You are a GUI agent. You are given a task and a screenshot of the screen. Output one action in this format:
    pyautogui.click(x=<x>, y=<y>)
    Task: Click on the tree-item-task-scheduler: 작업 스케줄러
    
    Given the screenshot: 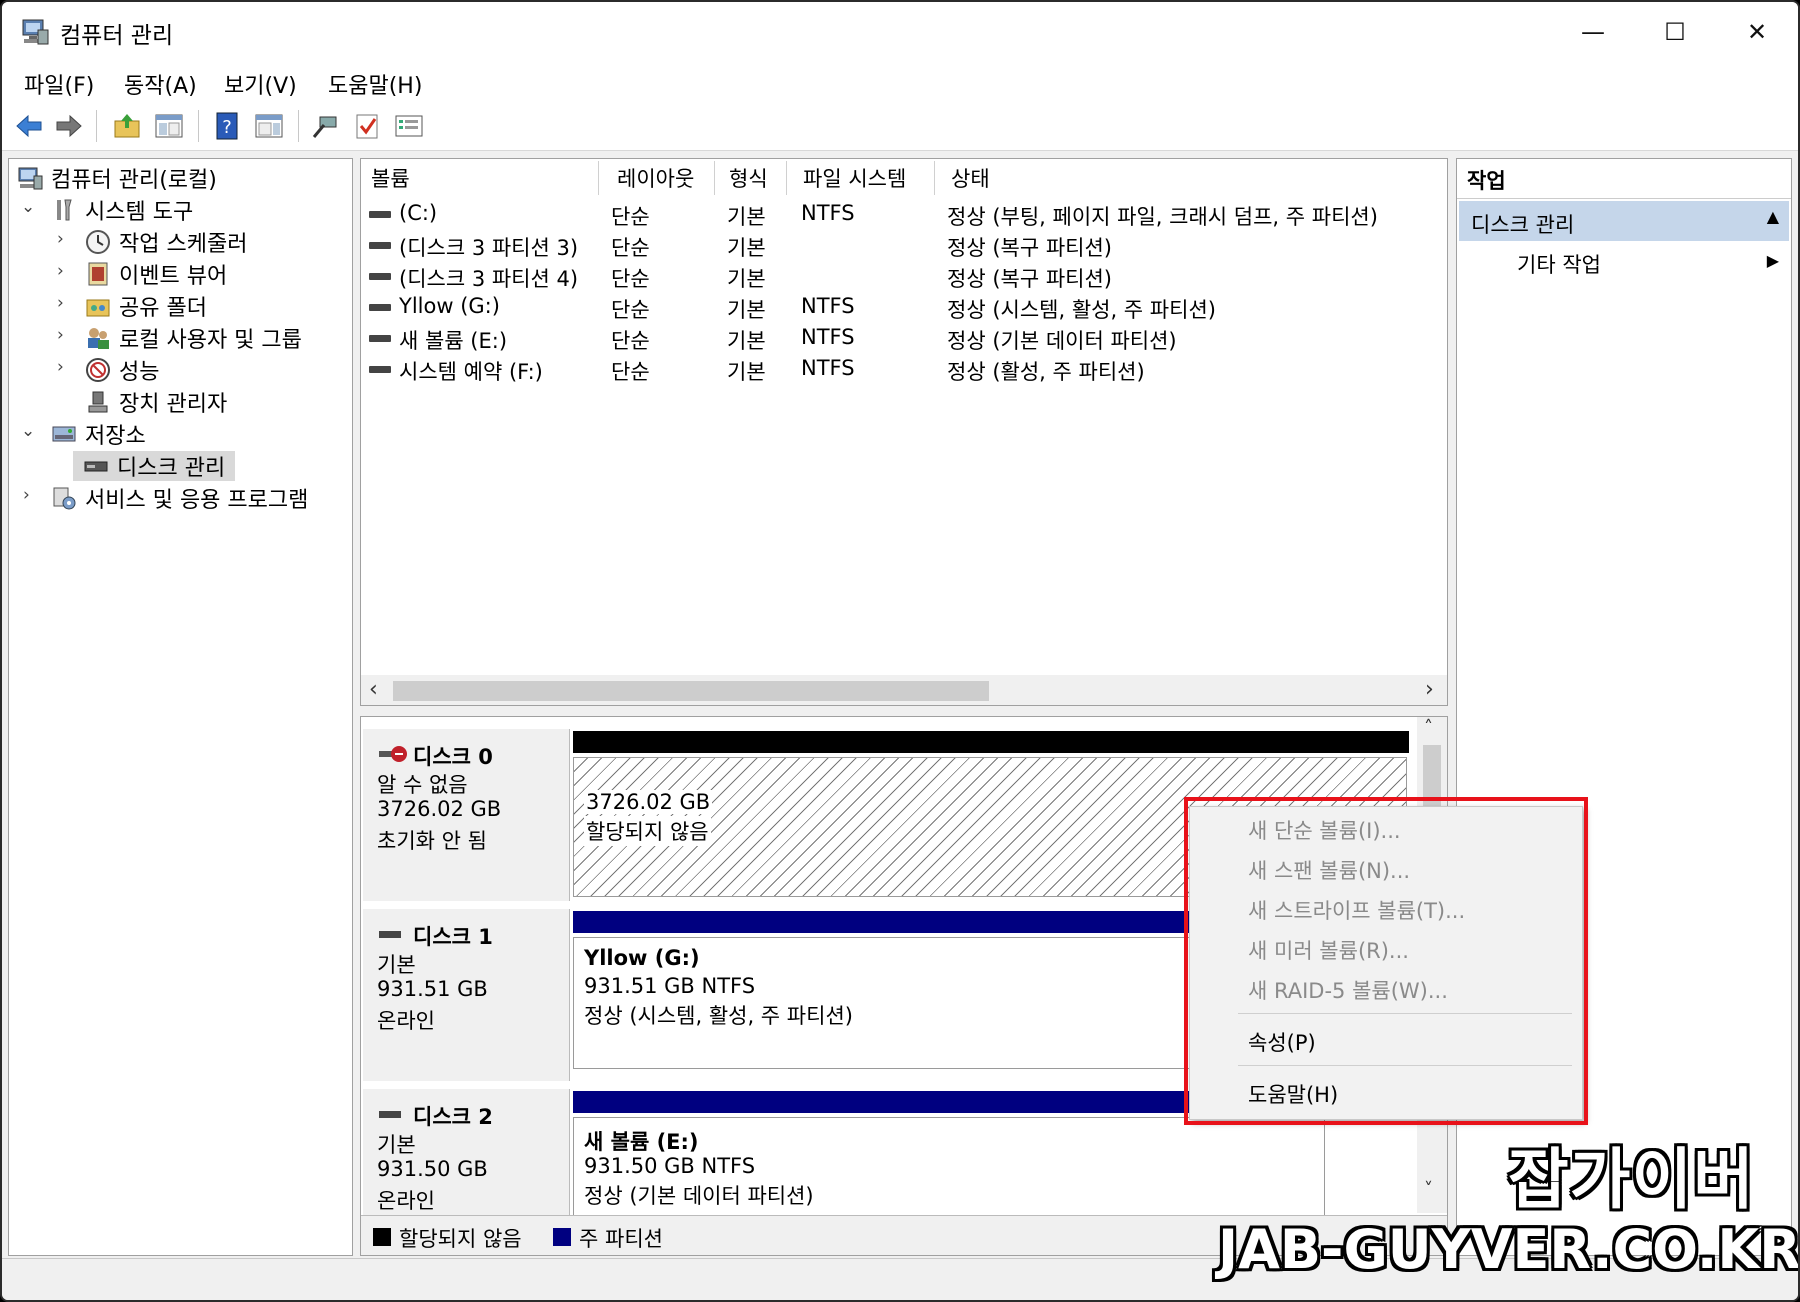 What is the action you would take?
    pyautogui.click(x=166, y=242)
    